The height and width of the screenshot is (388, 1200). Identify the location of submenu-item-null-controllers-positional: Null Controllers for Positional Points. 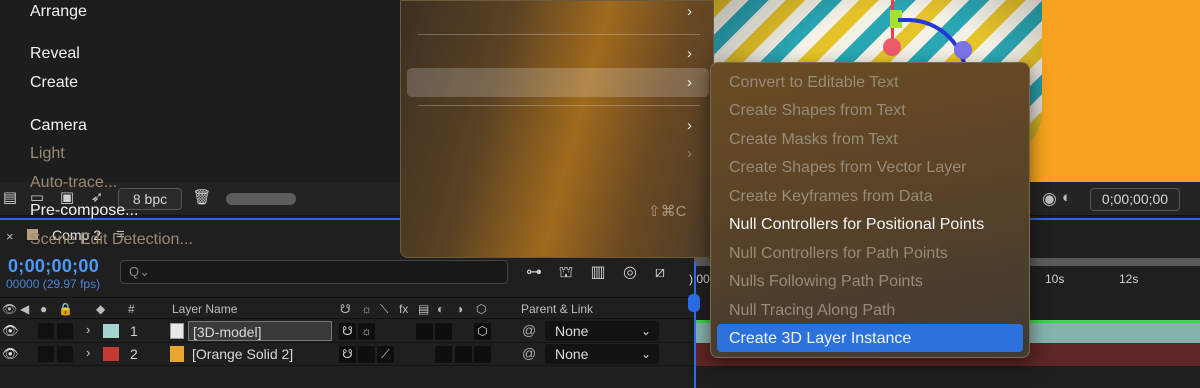
(856, 225).